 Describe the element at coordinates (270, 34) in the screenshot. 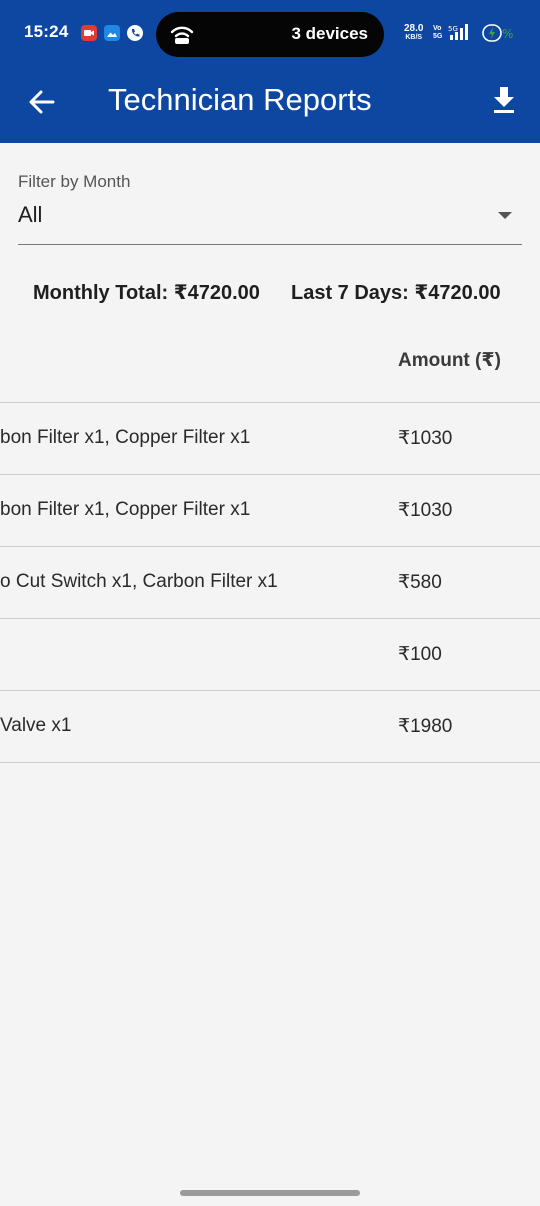

I see `hotspot-island: 3 devices` at that location.